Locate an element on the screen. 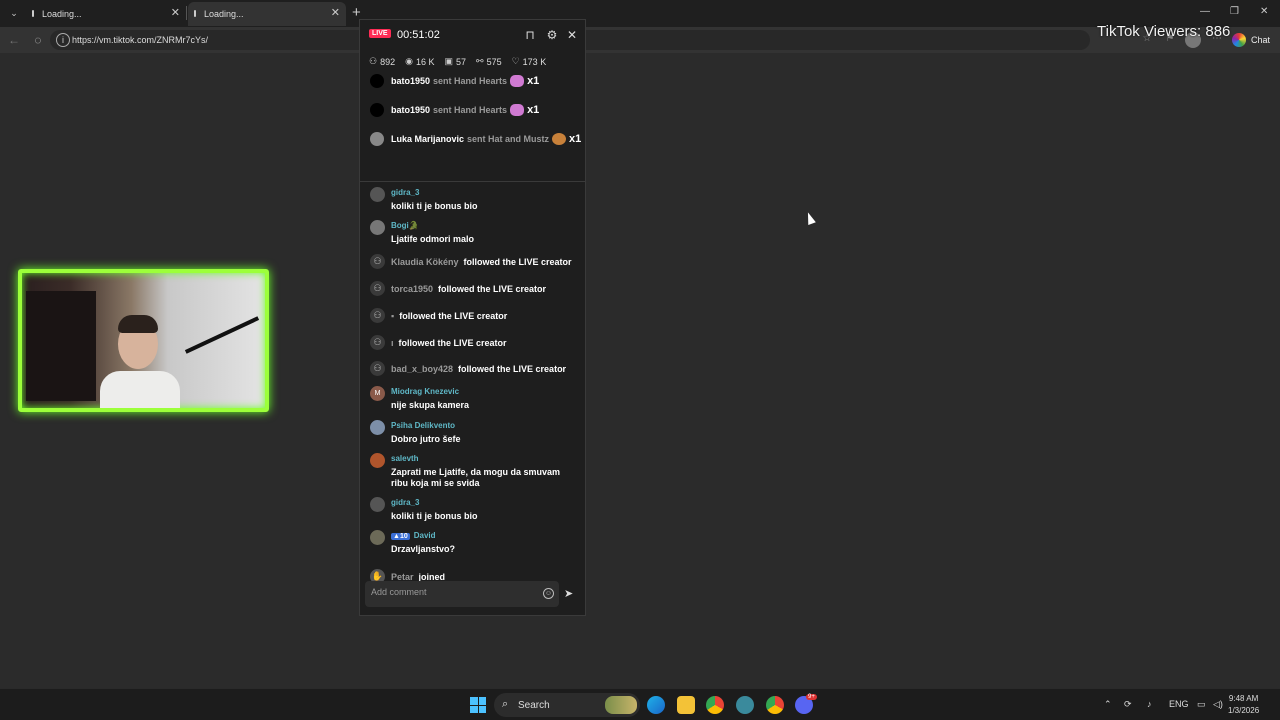  restore-button: ❐ is located at coordinates (1234, 11).